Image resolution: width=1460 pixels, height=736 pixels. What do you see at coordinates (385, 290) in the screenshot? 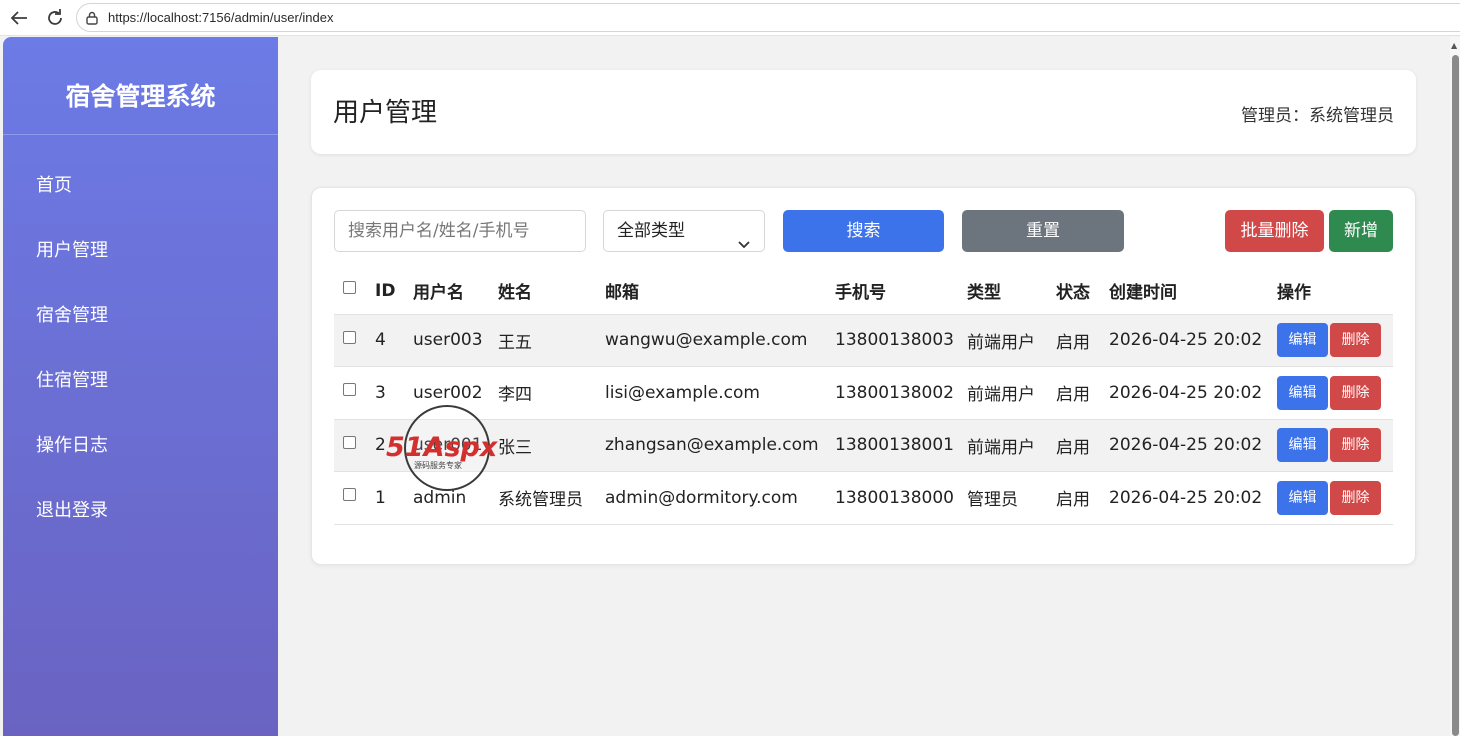
I see `col-id: ID` at bounding box center [385, 290].